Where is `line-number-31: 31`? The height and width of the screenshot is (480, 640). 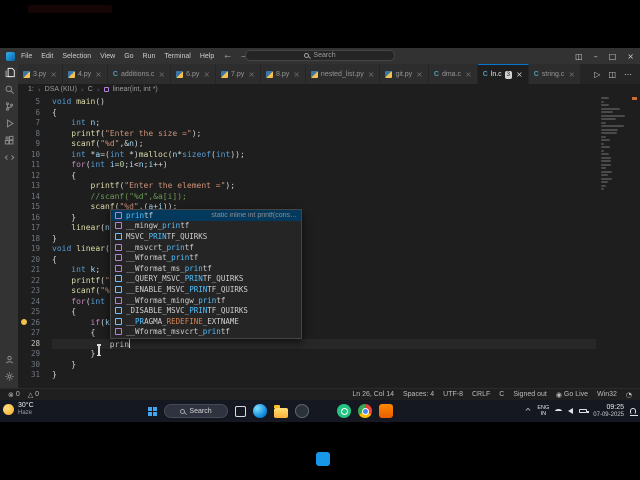
line-number-31: 31 is located at coordinates (33, 375).